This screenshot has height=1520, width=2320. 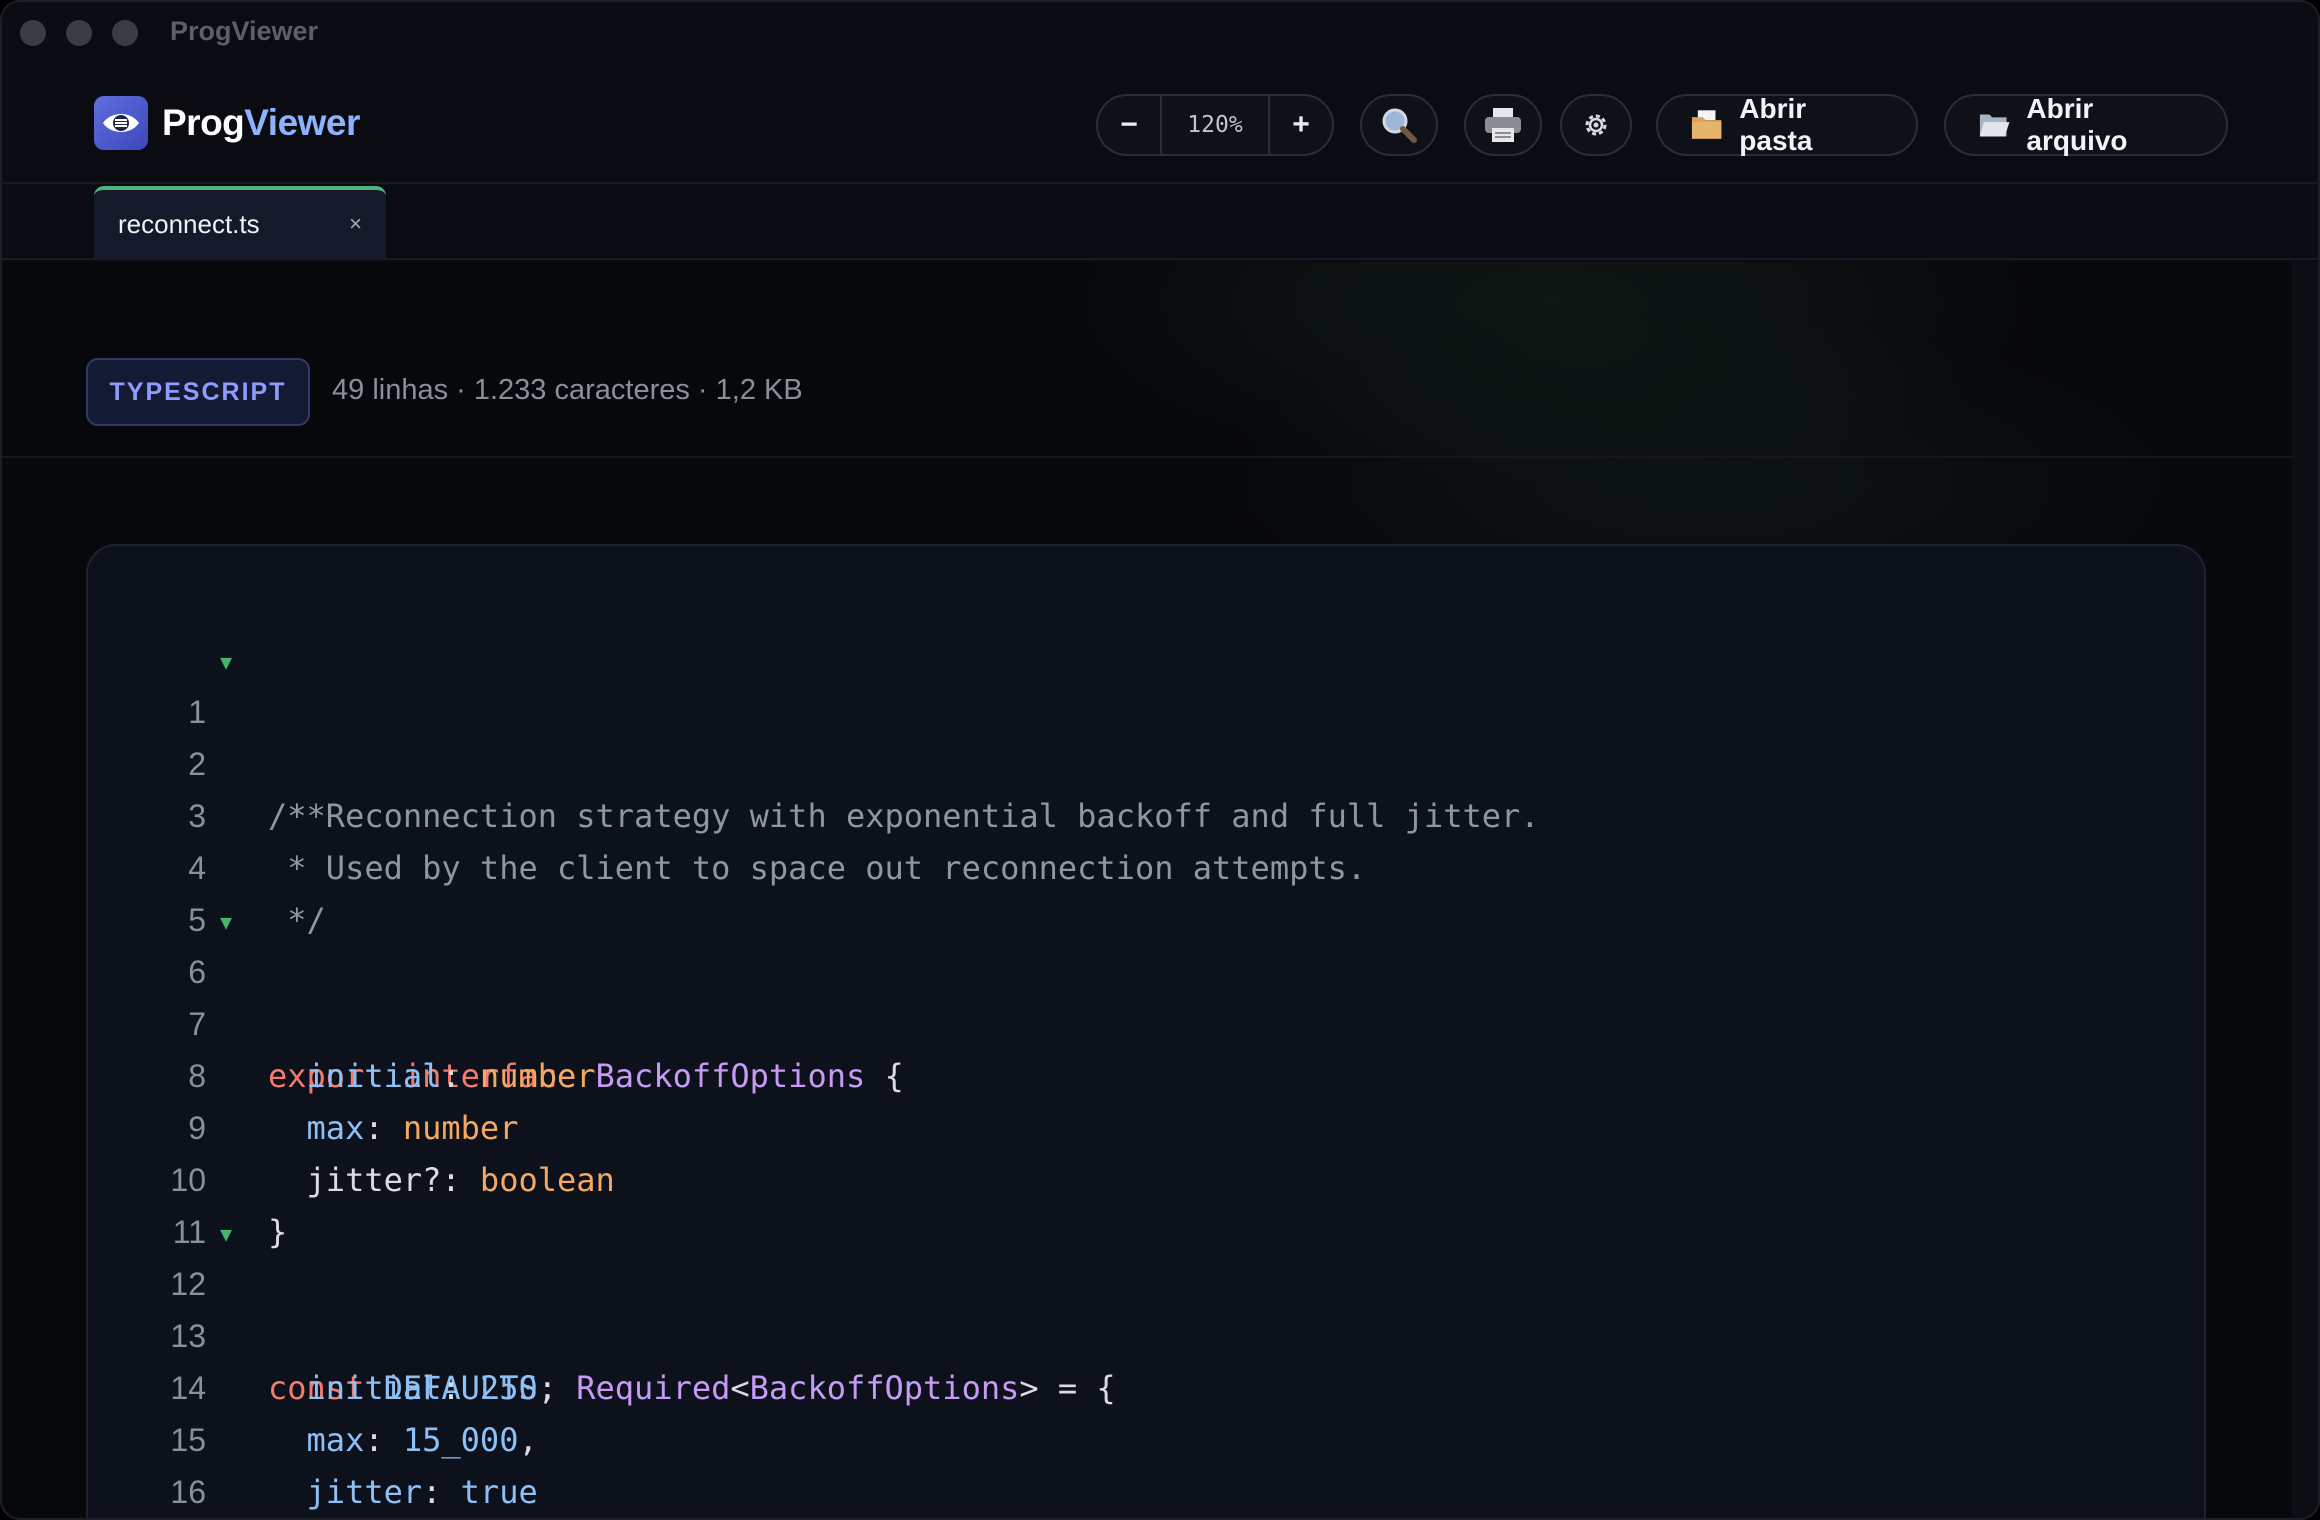 I want to click on maximize-window-button, so click(x=125, y=33).